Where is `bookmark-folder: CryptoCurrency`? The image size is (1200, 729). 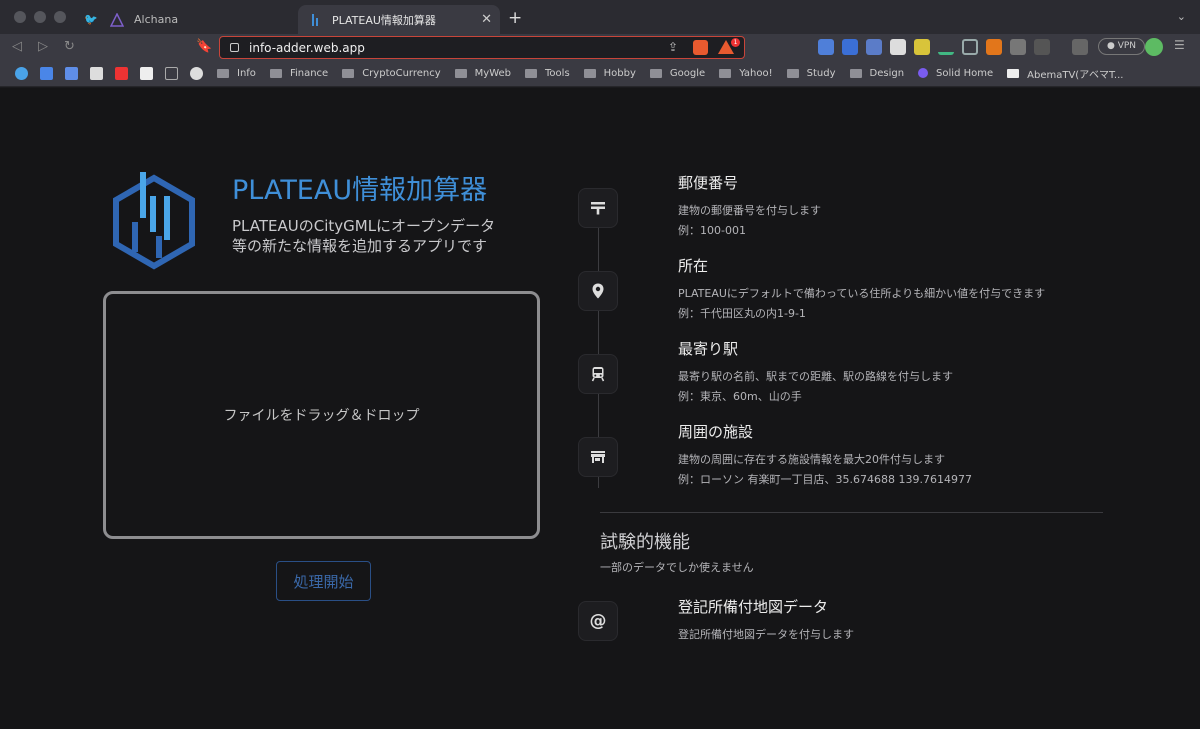 bookmark-folder: CryptoCurrency is located at coordinates (391, 73).